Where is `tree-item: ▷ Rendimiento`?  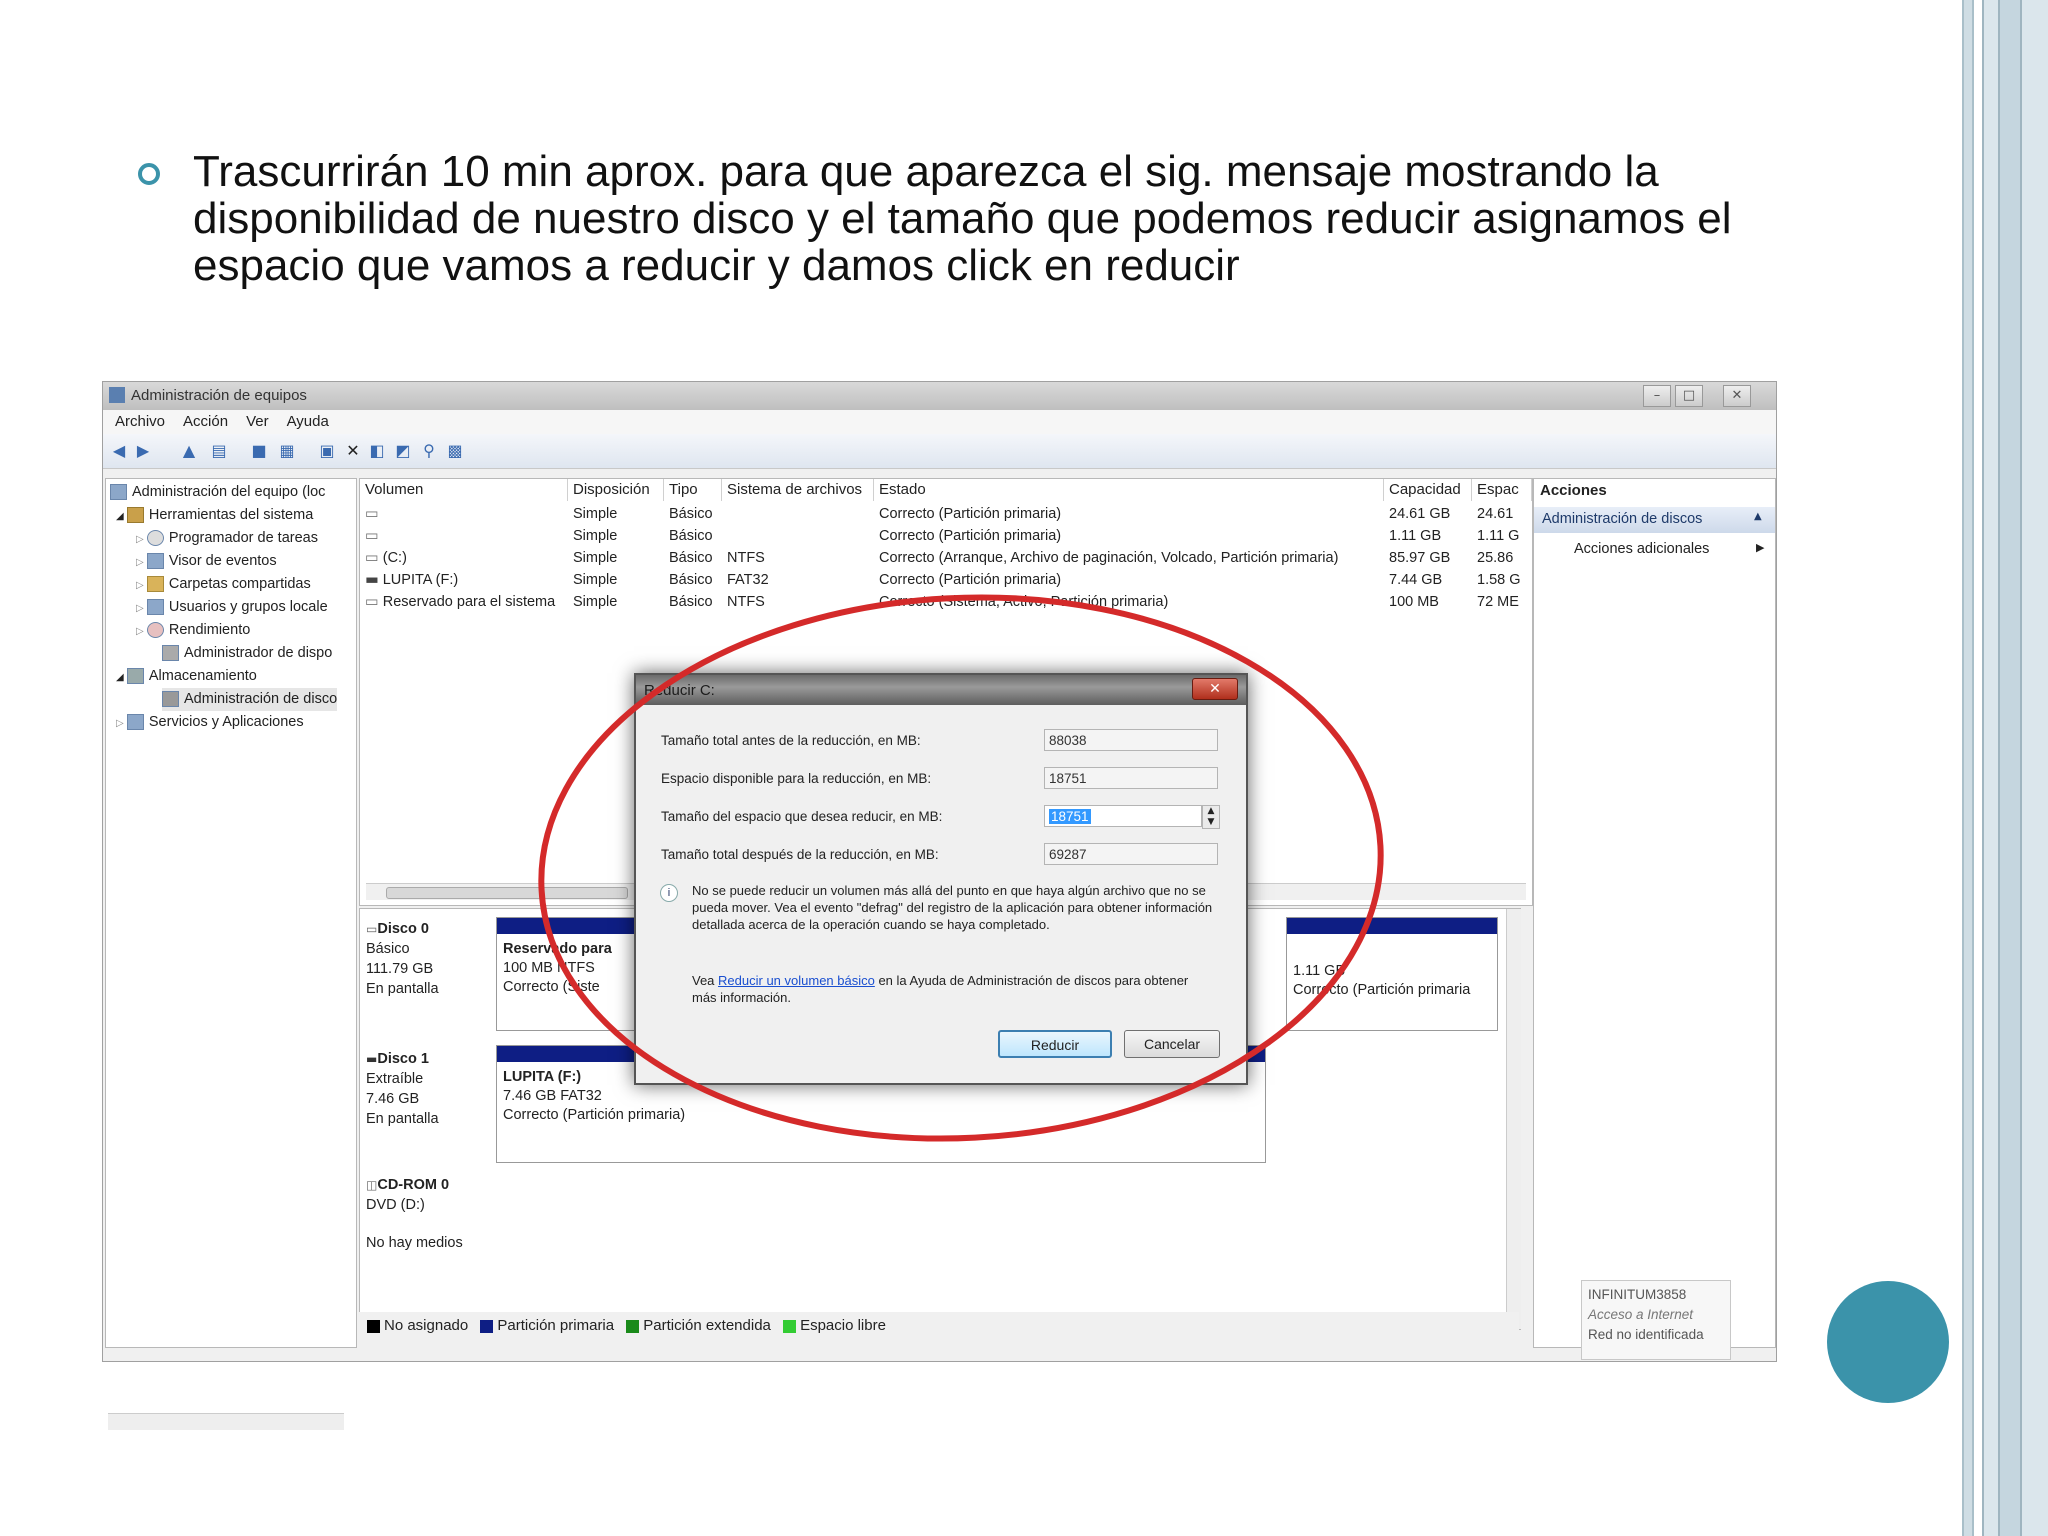
tree-item: ▷ Rendimiento is located at coordinates (193, 630).